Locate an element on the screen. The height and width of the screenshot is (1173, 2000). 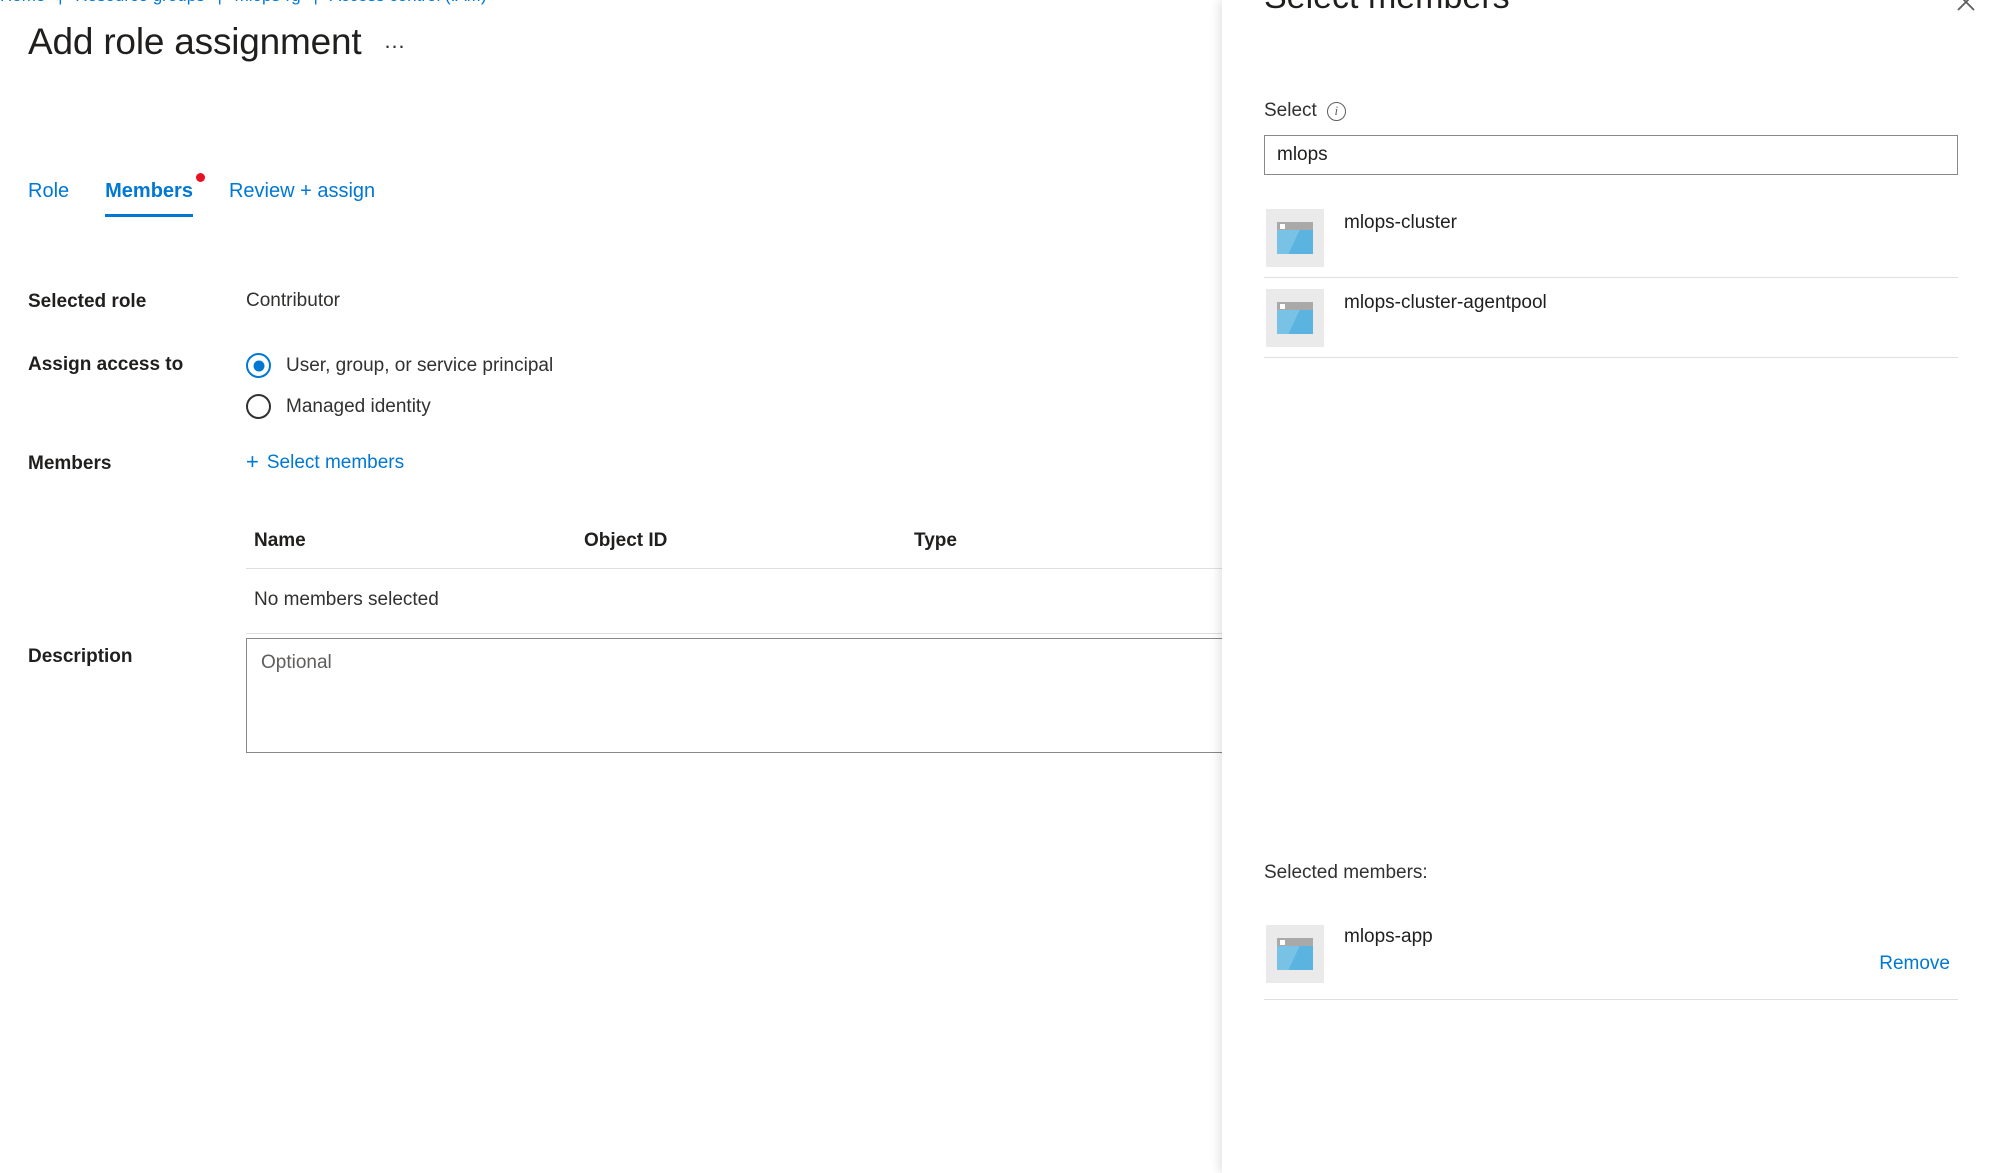
assign-access-to-label: Assign access to is located at coordinates (106, 364).